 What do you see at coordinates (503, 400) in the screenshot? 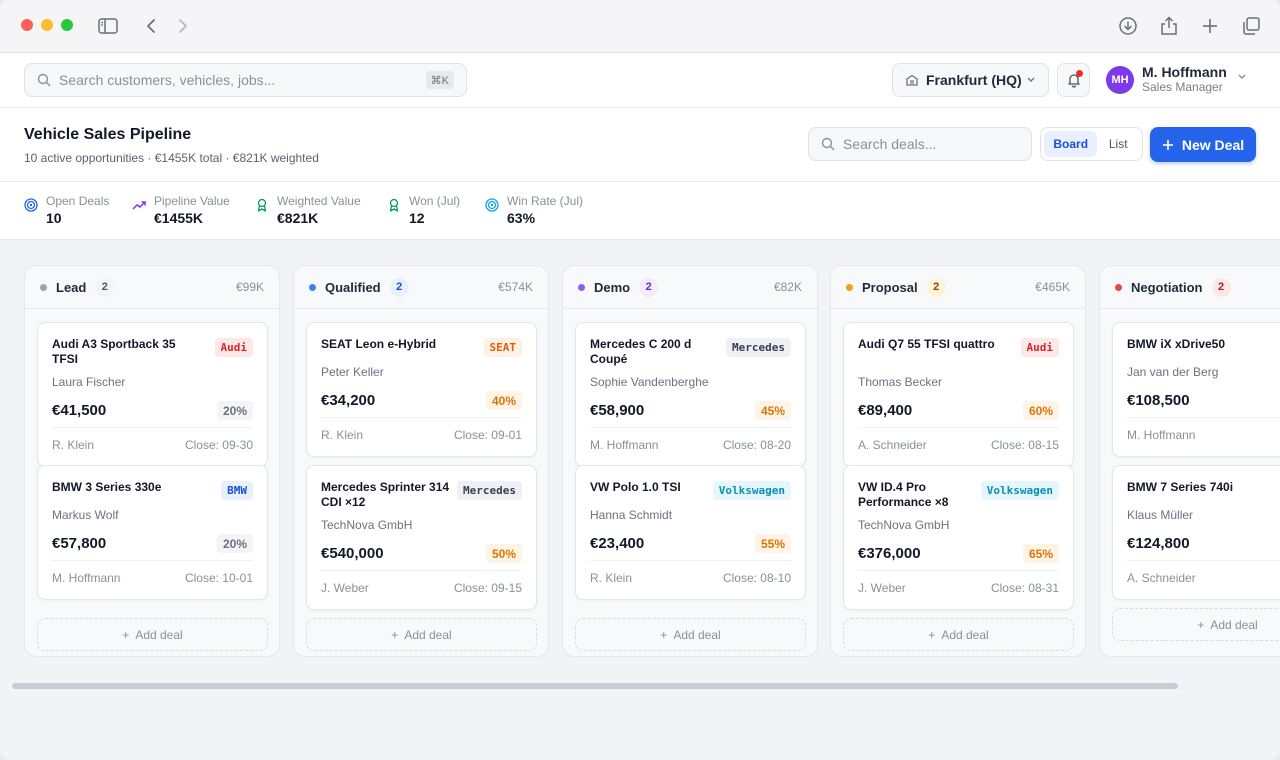
I see `probability-badge: 40%` at bounding box center [503, 400].